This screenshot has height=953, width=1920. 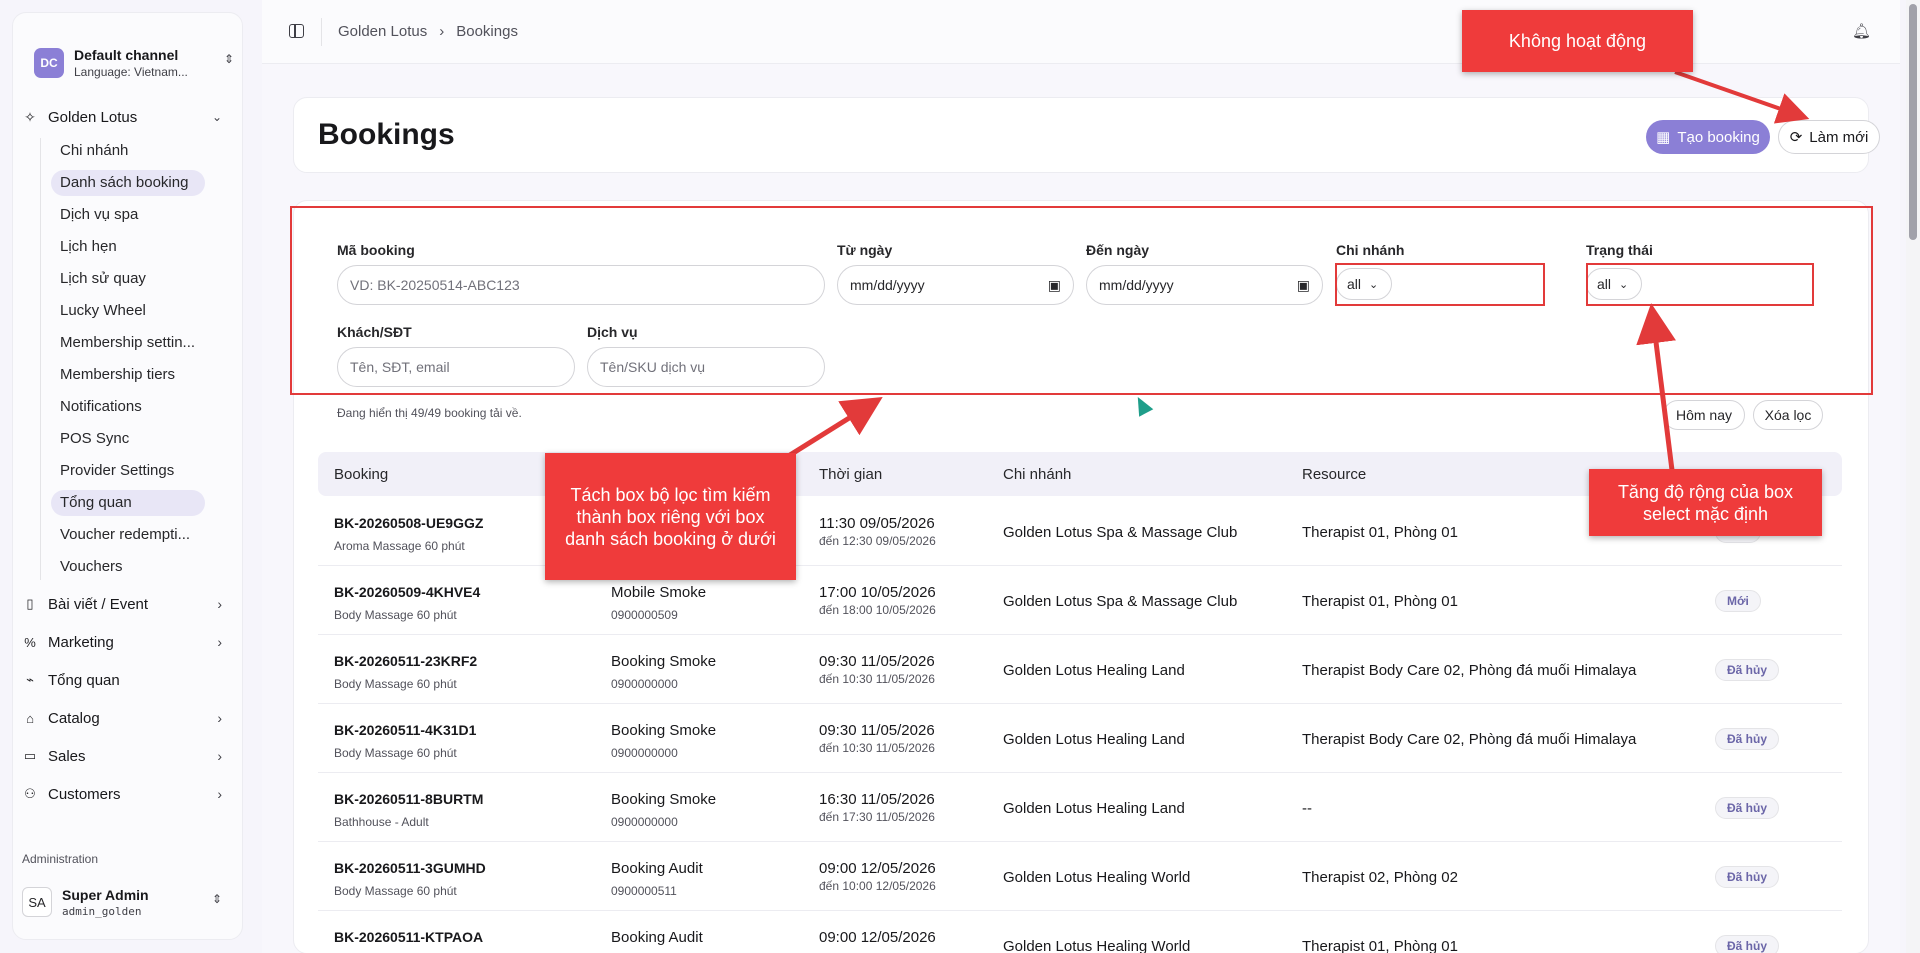 What do you see at coordinates (1829, 137) in the screenshot?
I see `refresh-button: ⟳ Làm mới` at bounding box center [1829, 137].